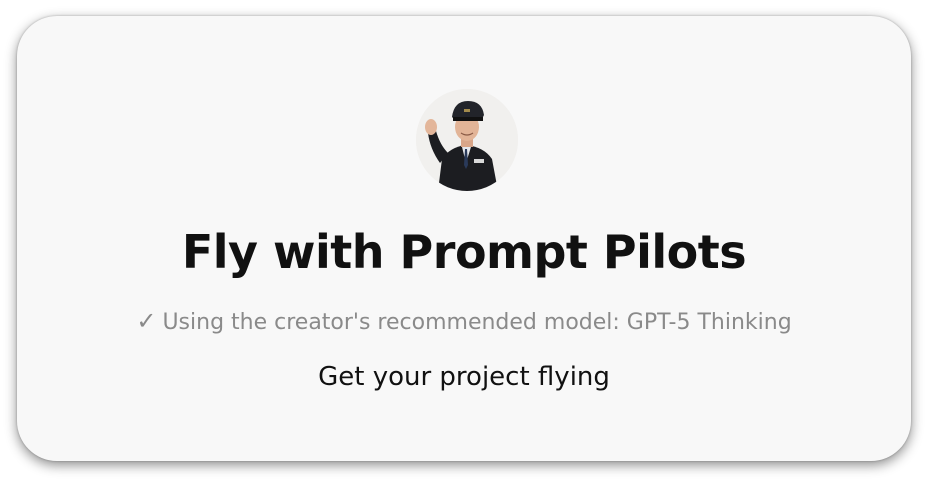 The height and width of the screenshot is (491, 942). Describe the element at coordinates (146, 321) in the screenshot. I see `checkmark-icon: ✓` at that location.